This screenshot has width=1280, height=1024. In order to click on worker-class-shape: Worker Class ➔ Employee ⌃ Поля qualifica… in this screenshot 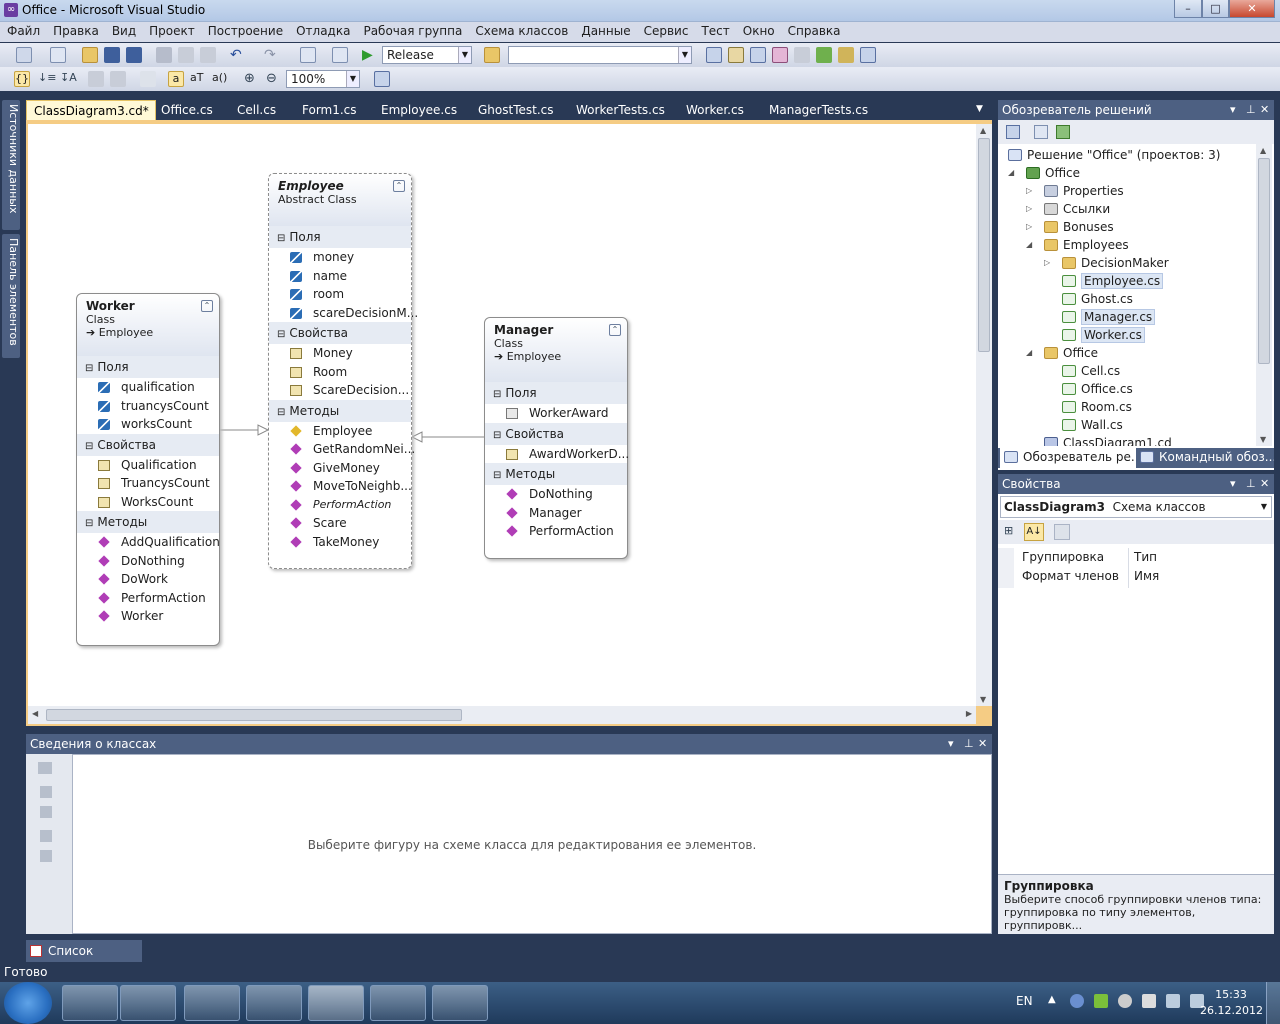, I will do `click(148, 469)`.